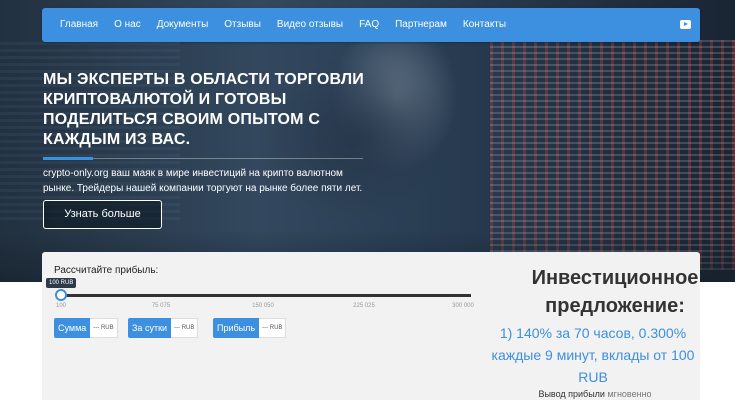 The height and width of the screenshot is (400, 735). What do you see at coordinates (123, 79) in the screenshot?
I see `headline-segment: ЭКСПЕРТЫ` at bounding box center [123, 79].